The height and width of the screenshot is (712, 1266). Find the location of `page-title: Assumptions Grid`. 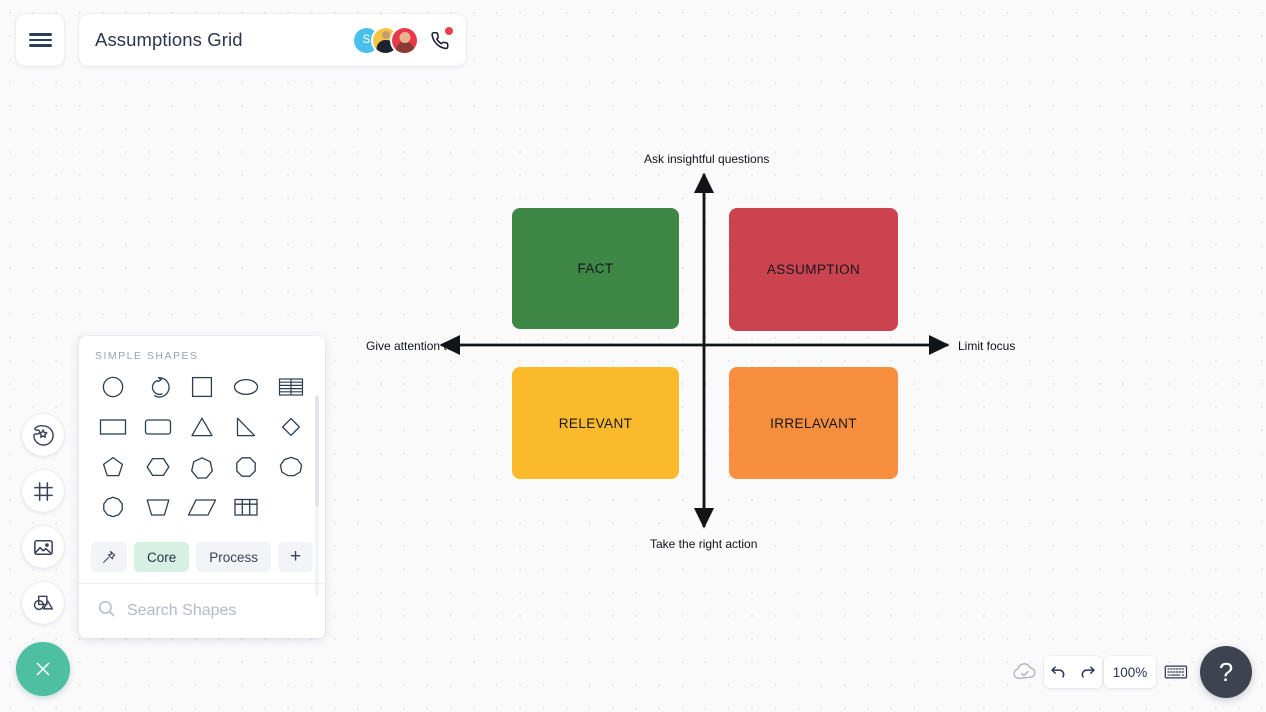

page-title: Assumptions Grid is located at coordinates (224, 40).